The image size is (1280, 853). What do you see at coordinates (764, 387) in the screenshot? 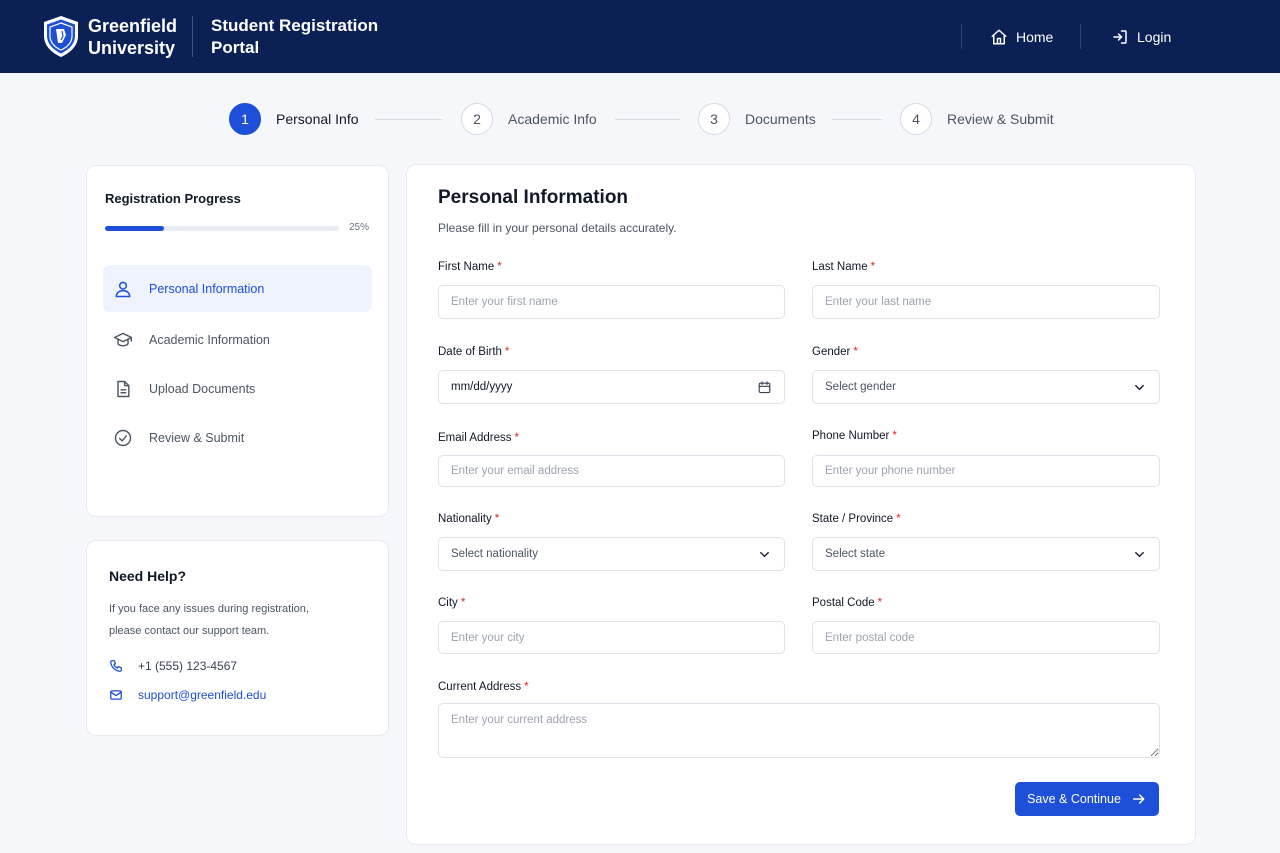
I see `calendar-icon` at bounding box center [764, 387].